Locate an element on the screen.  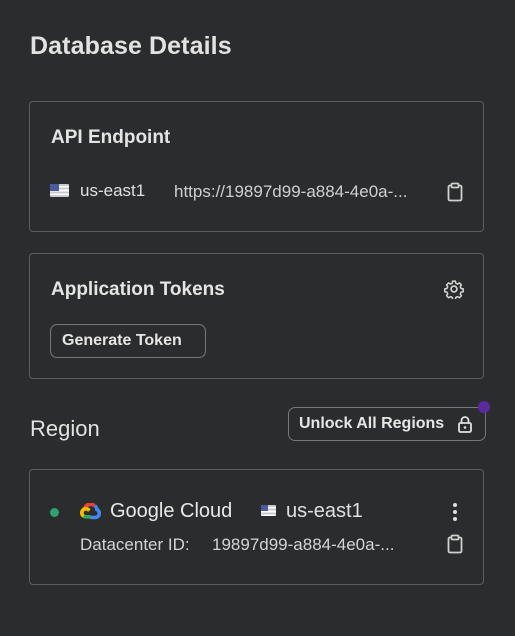
endpoint-region: us-east1 is located at coordinates (113, 190).